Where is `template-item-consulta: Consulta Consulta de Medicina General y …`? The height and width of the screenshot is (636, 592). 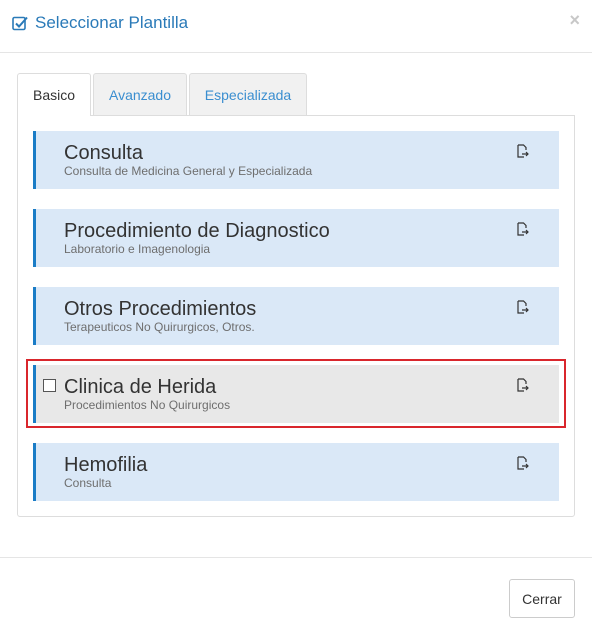 template-item-consulta: Consulta Consulta de Medicina General y … is located at coordinates (296, 160).